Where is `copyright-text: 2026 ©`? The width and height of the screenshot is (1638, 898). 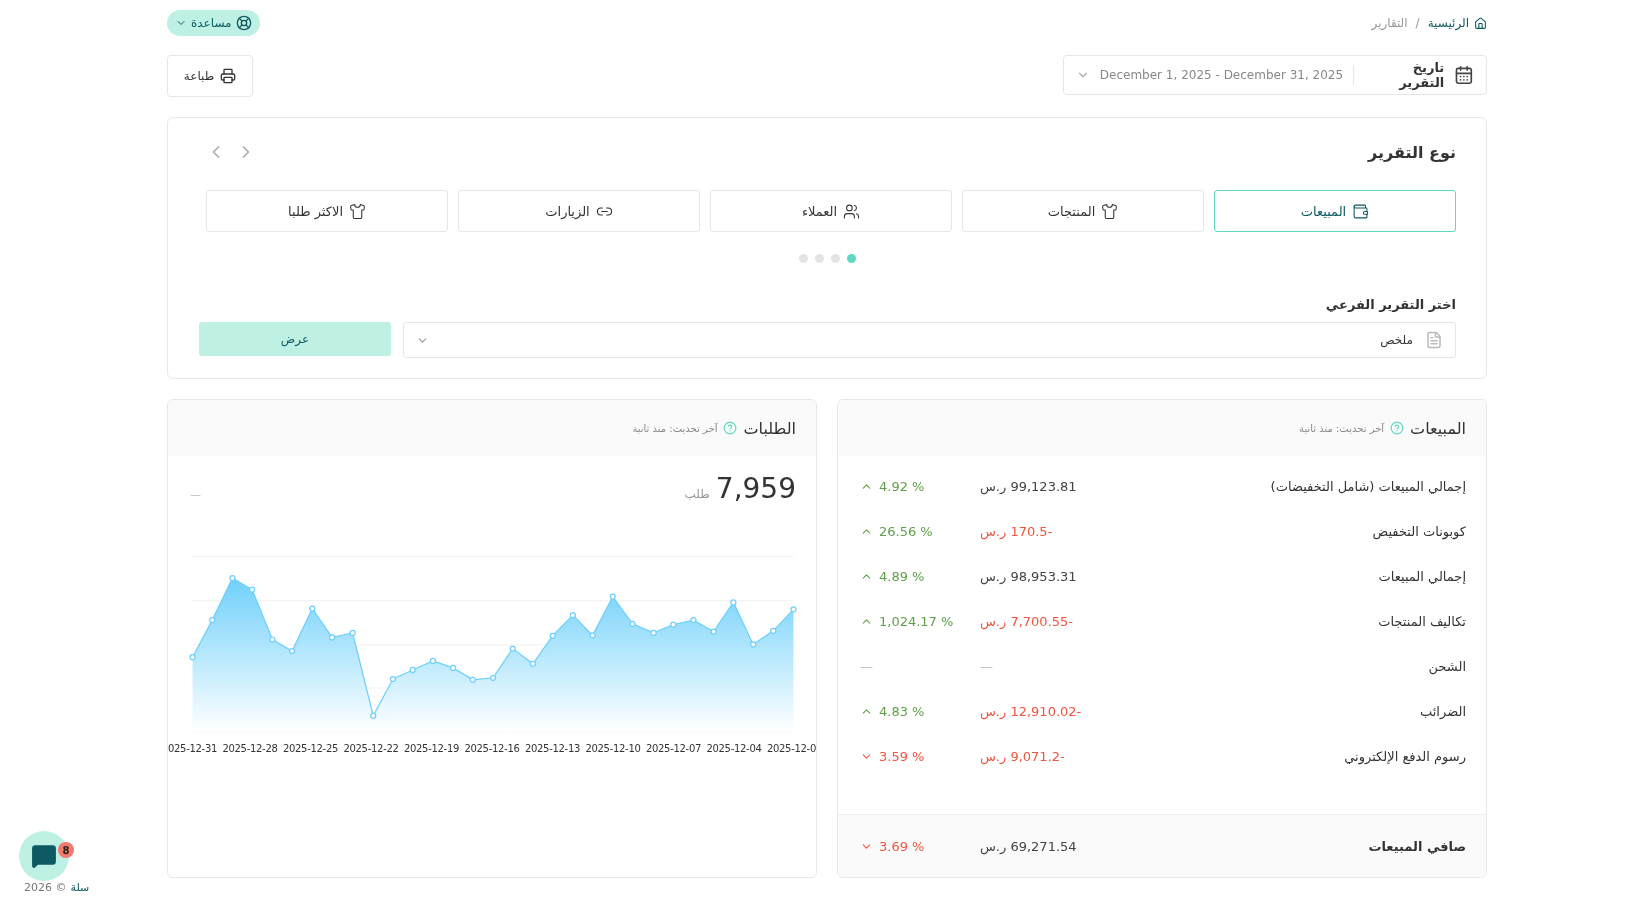 copyright-text: 2026 © is located at coordinates (45, 887).